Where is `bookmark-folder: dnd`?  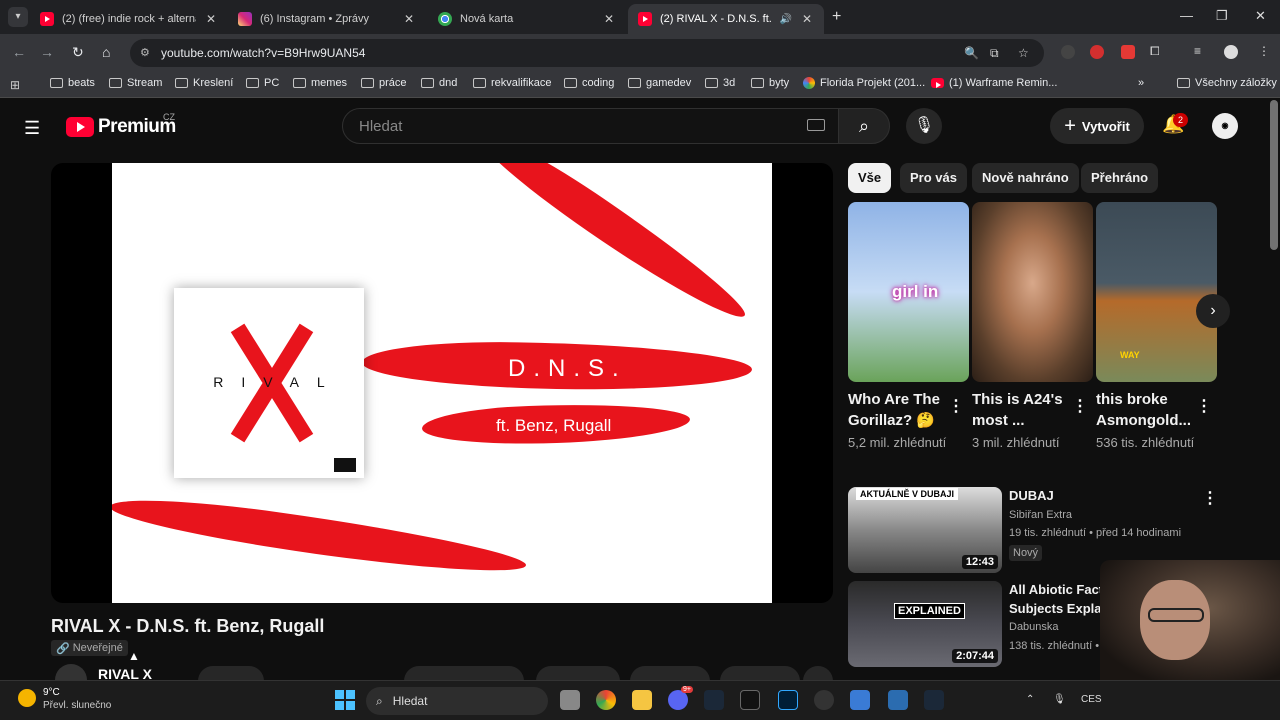
bookmark-folder: dnd is located at coordinates (439, 83).